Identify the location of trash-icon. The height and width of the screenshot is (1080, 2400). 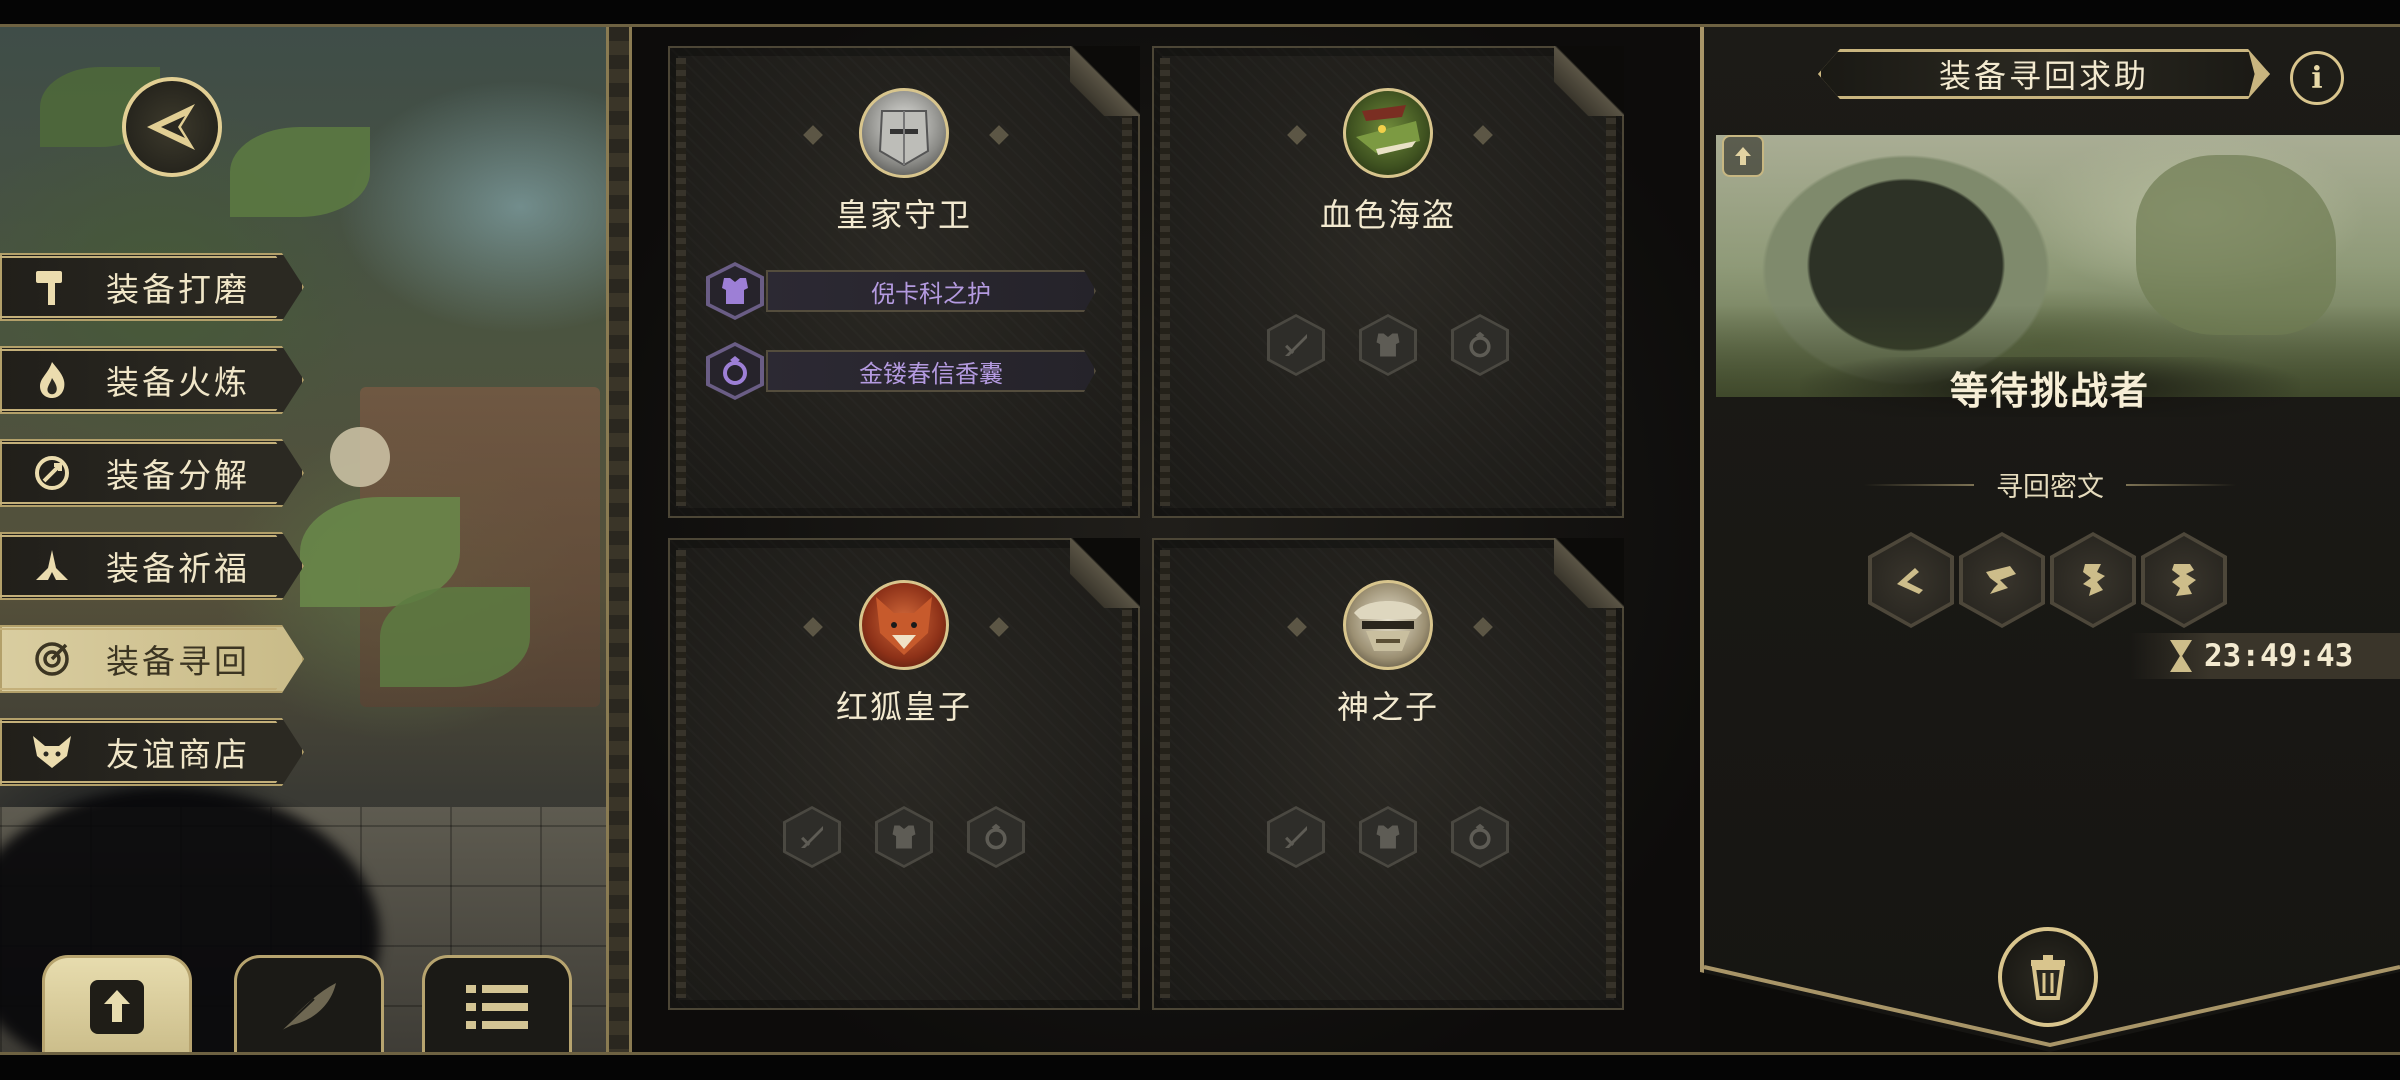
(2048, 977).